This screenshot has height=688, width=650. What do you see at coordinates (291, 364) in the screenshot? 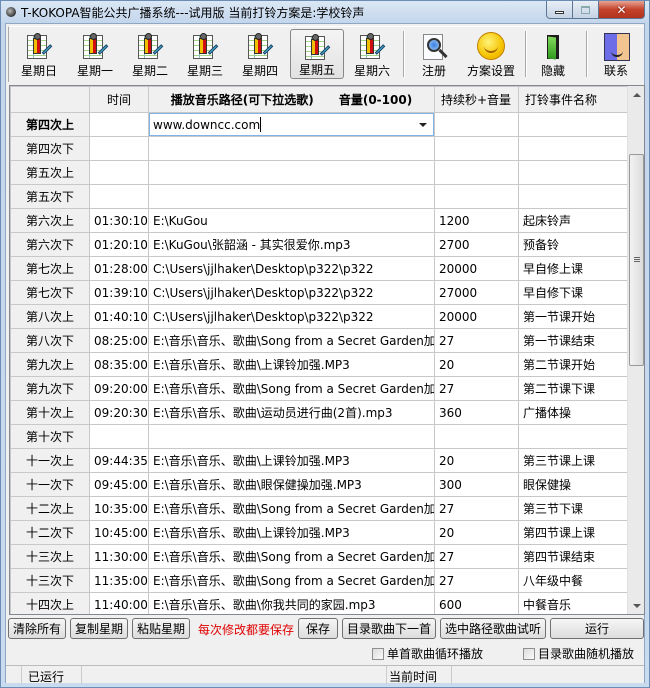
I see `path-cell: E:\音乐\音乐、歌曲\上课铃加强.MP3` at bounding box center [291, 364].